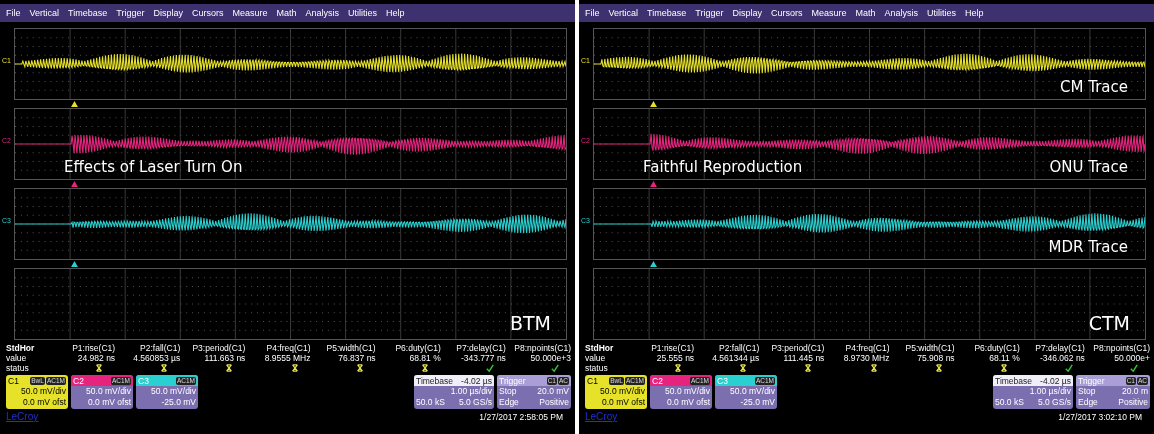  What do you see at coordinates (735, 358) in the screenshot?
I see `measurement-value: 4.561344 µs` at bounding box center [735, 358].